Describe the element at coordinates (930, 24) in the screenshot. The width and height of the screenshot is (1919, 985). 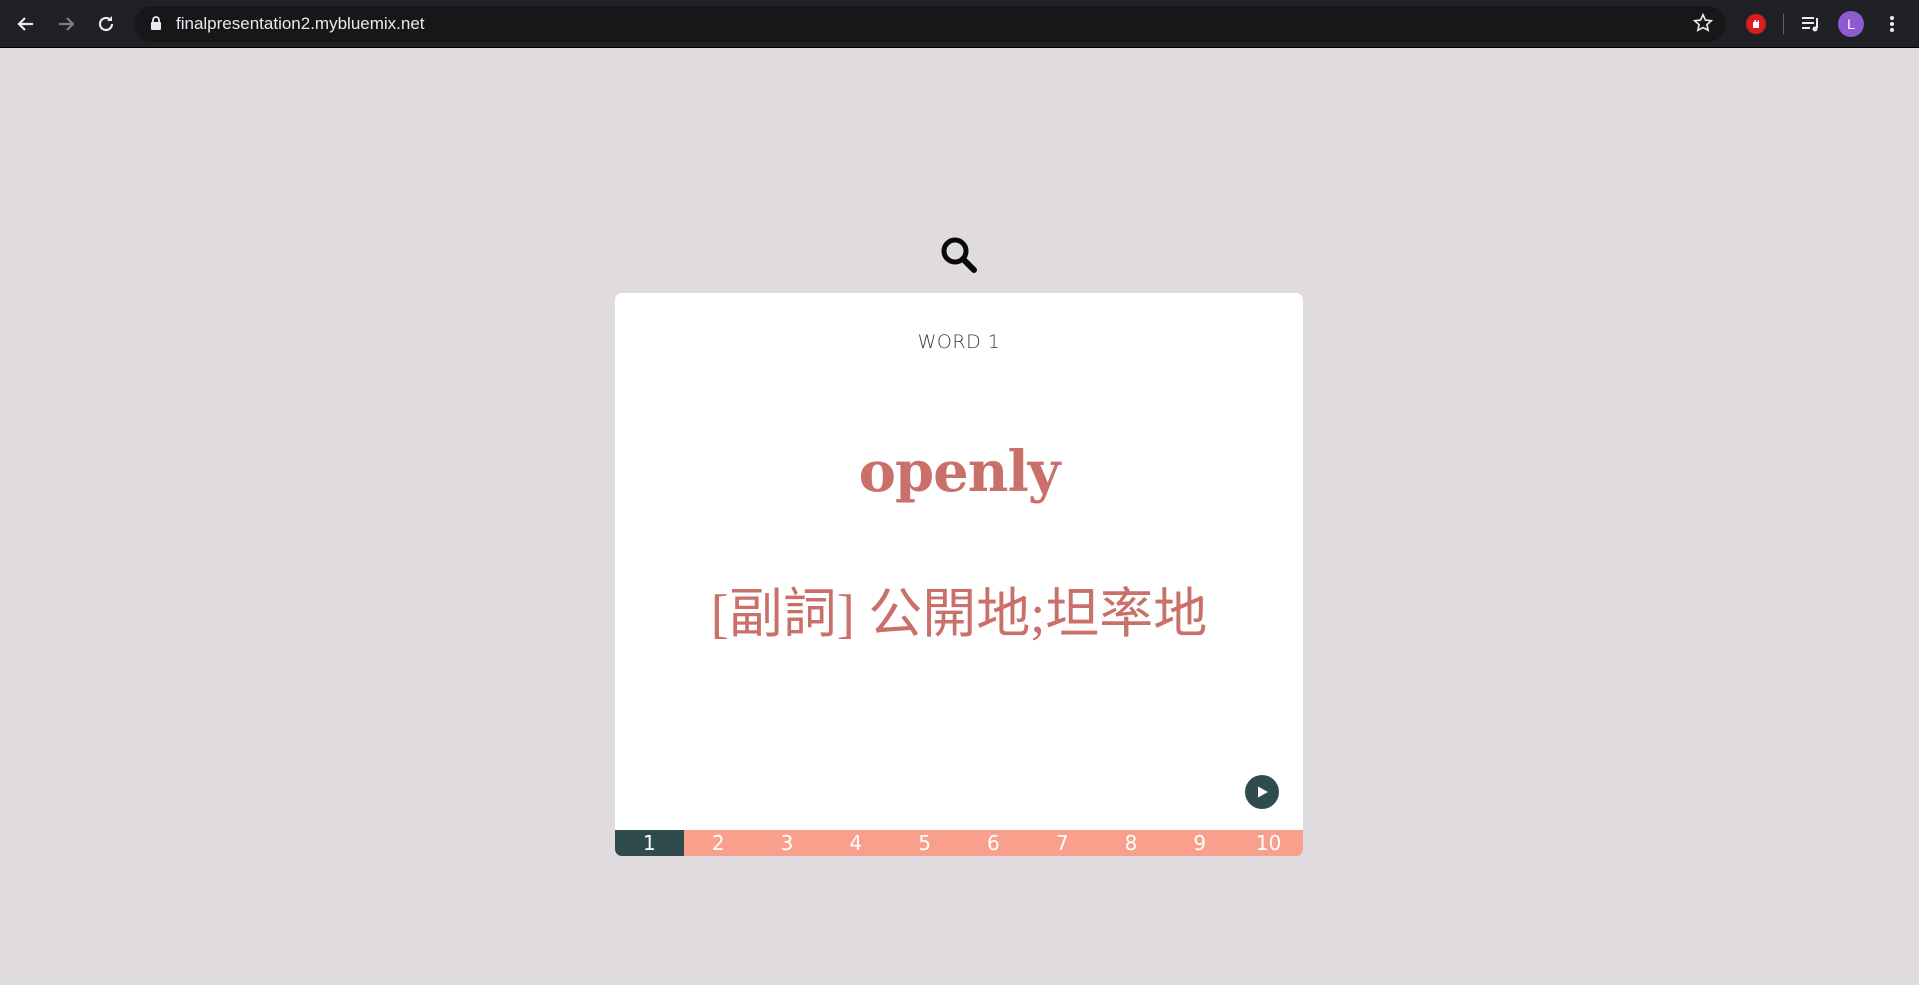
I see `address-bar: finalpresentation2.mybluemix.net` at that location.